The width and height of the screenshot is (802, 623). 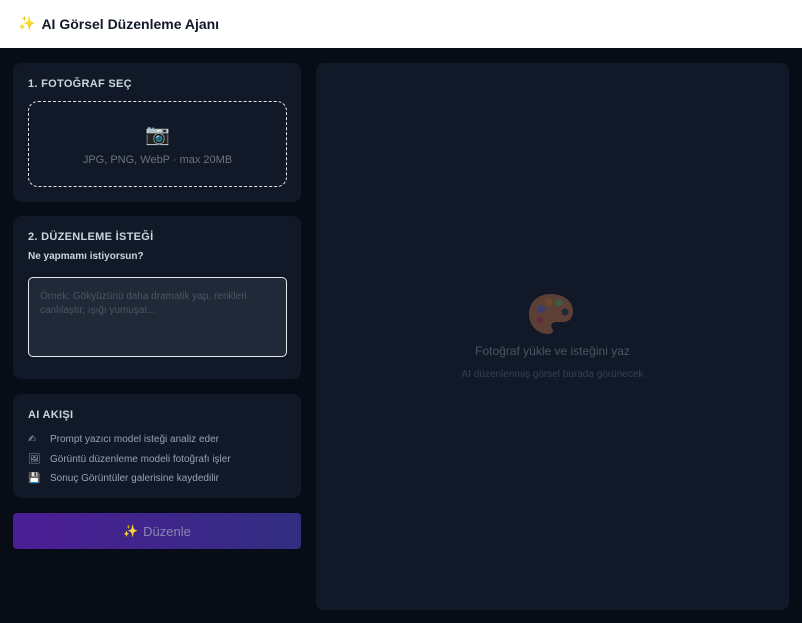 I want to click on preview-empty-subtitle: AI düzenlenmiş görsel burada görünecek, so click(x=552, y=374).